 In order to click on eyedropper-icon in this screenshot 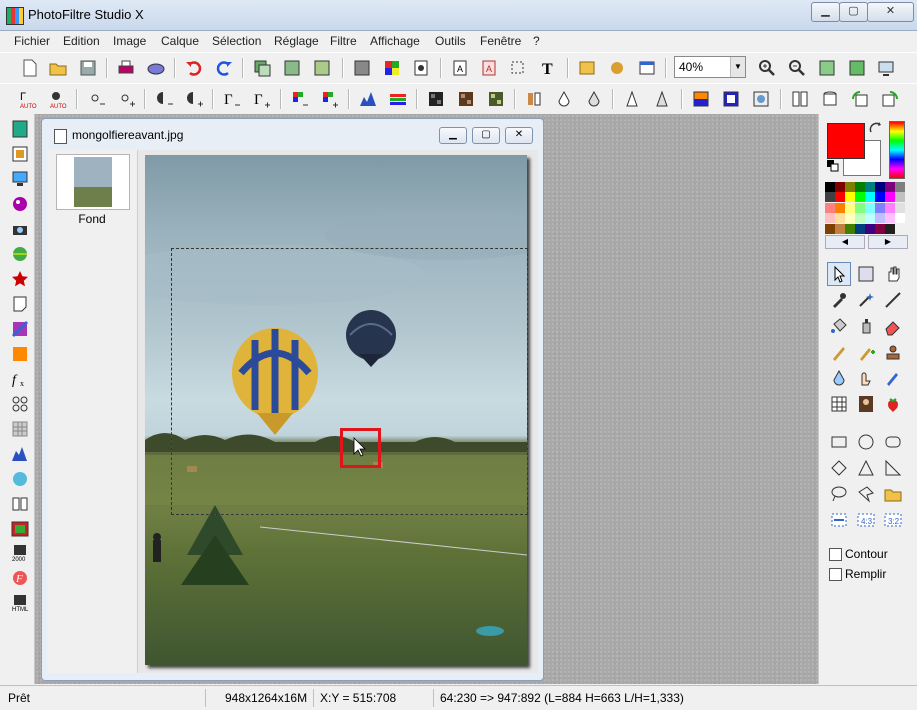, I will do `click(839, 300)`.